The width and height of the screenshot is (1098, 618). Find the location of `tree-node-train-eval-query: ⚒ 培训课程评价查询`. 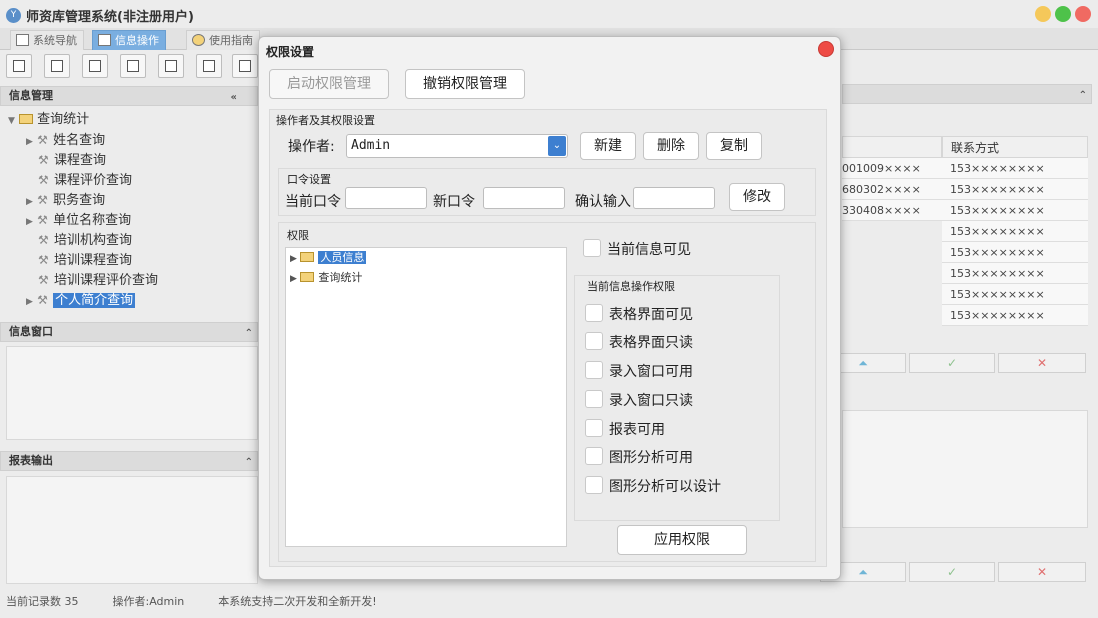

tree-node-train-eval-query: ⚒ 培训课程评价查询 is located at coordinates (98, 280).